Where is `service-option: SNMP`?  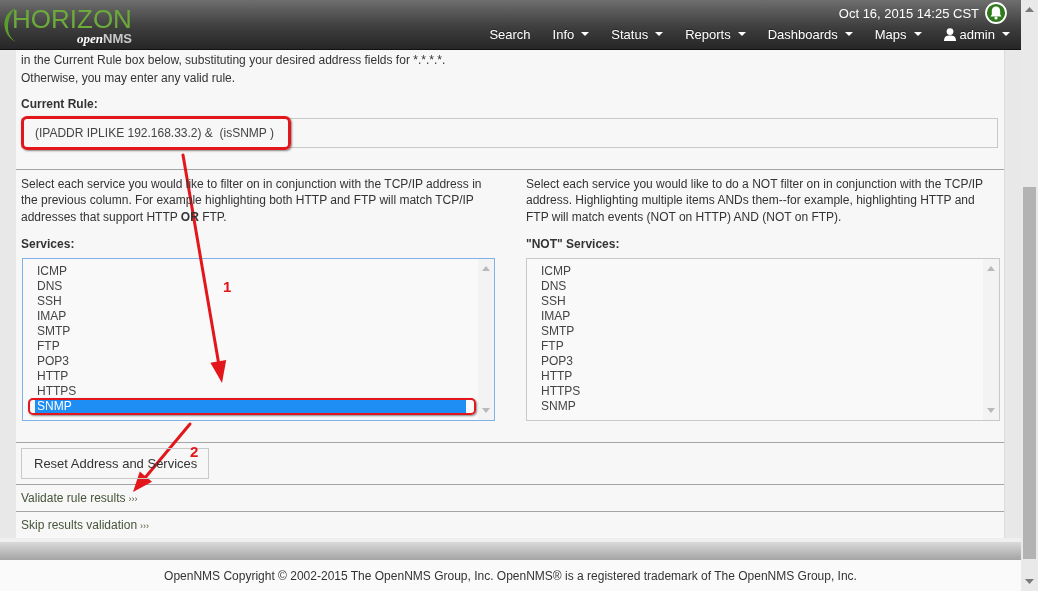 service-option: SNMP is located at coordinates (558, 406).